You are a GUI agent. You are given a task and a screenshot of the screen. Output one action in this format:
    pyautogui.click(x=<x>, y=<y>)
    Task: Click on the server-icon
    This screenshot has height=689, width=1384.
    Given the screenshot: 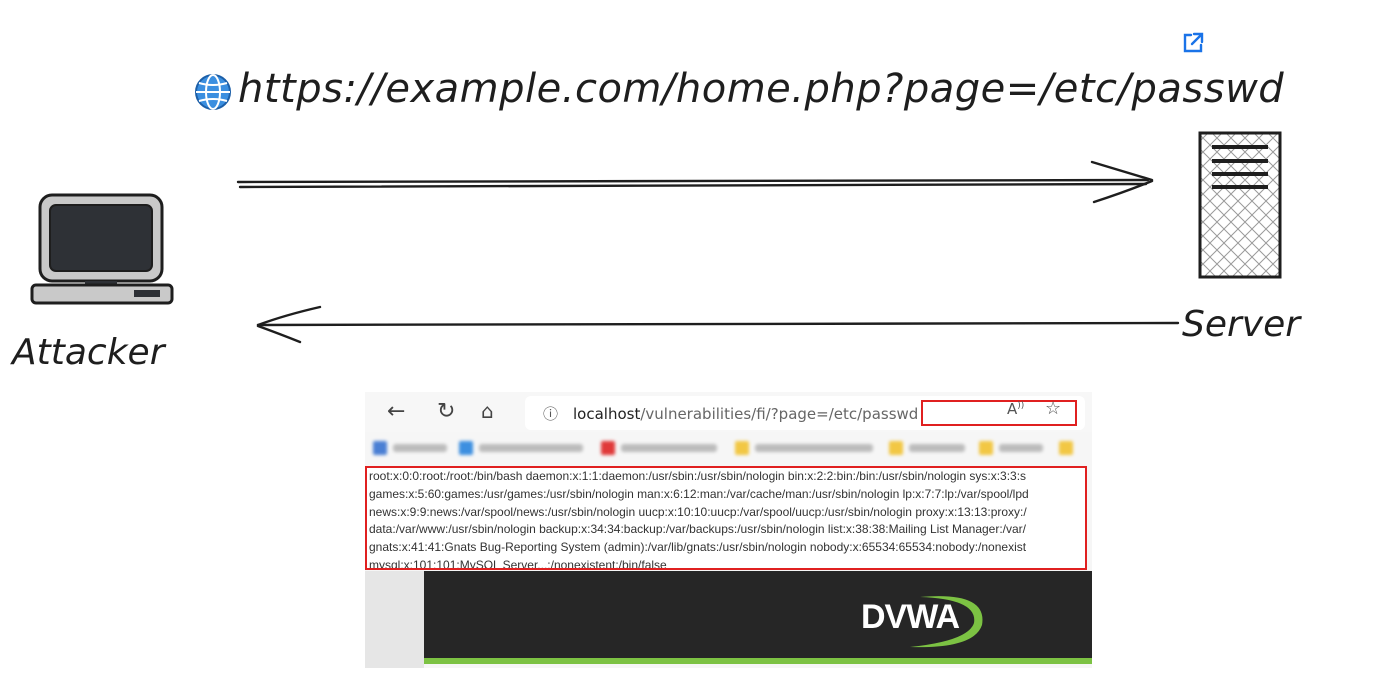 What is the action you would take?
    pyautogui.click(x=1240, y=205)
    